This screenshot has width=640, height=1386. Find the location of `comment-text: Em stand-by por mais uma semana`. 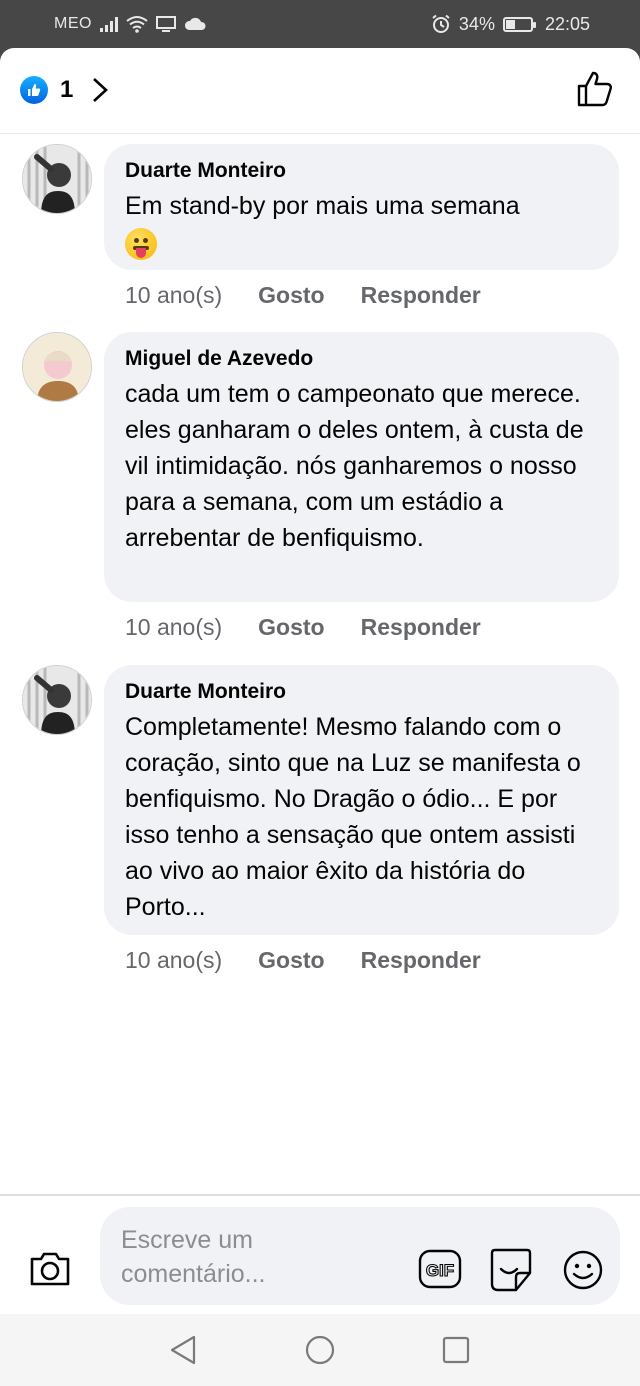

comment-text: Em stand-by por mais uma semana is located at coordinates (362, 224).